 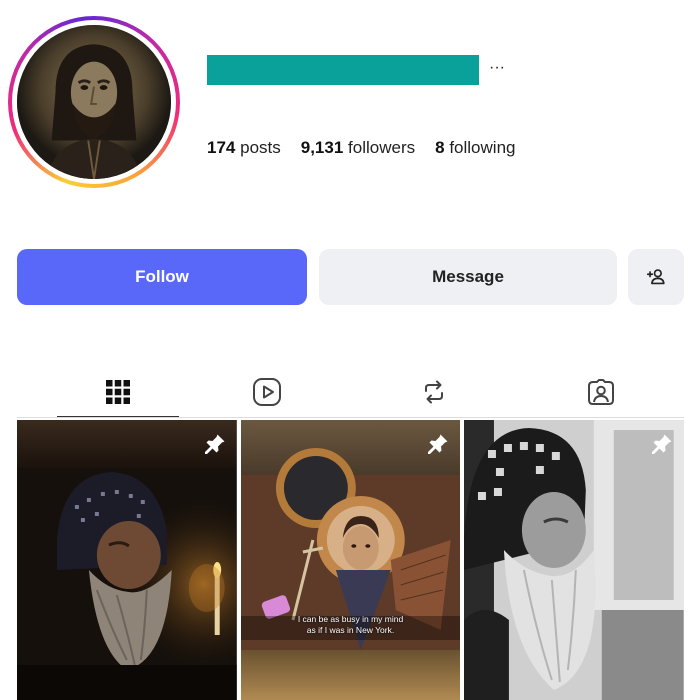 What do you see at coordinates (440, 147) in the screenshot?
I see `following-count: 8` at bounding box center [440, 147].